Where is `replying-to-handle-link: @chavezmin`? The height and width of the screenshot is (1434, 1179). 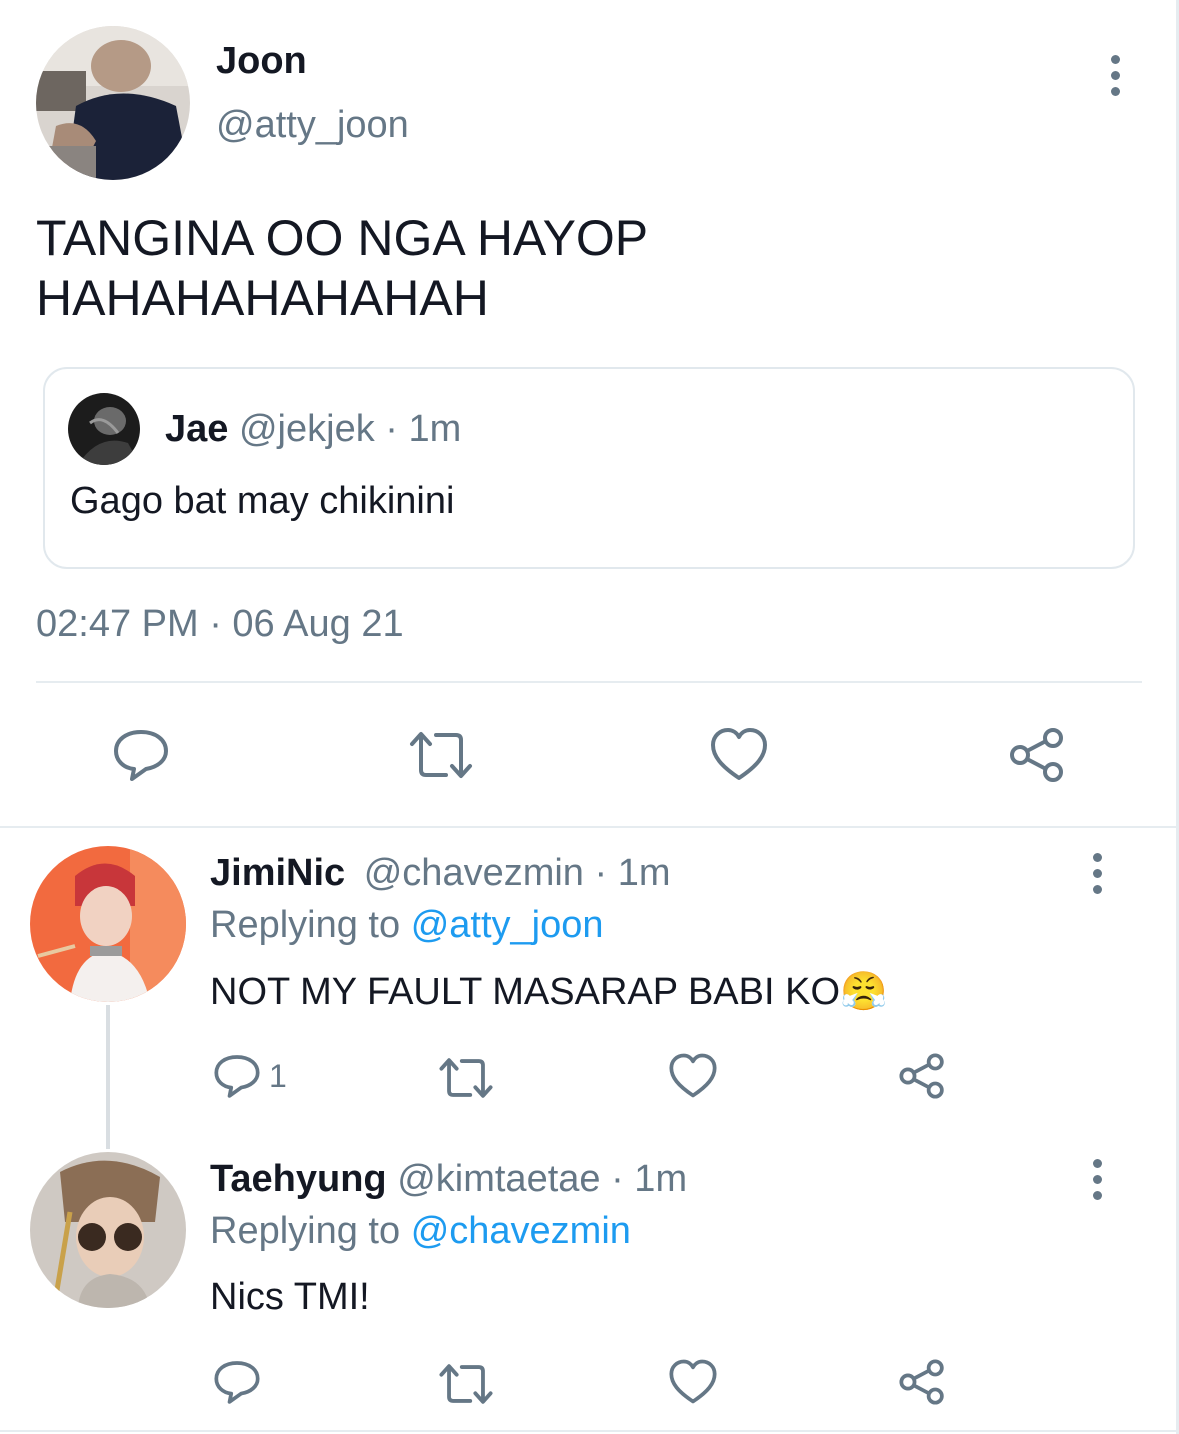
replying-to-handle-link: @chavezmin is located at coordinates (521, 1231).